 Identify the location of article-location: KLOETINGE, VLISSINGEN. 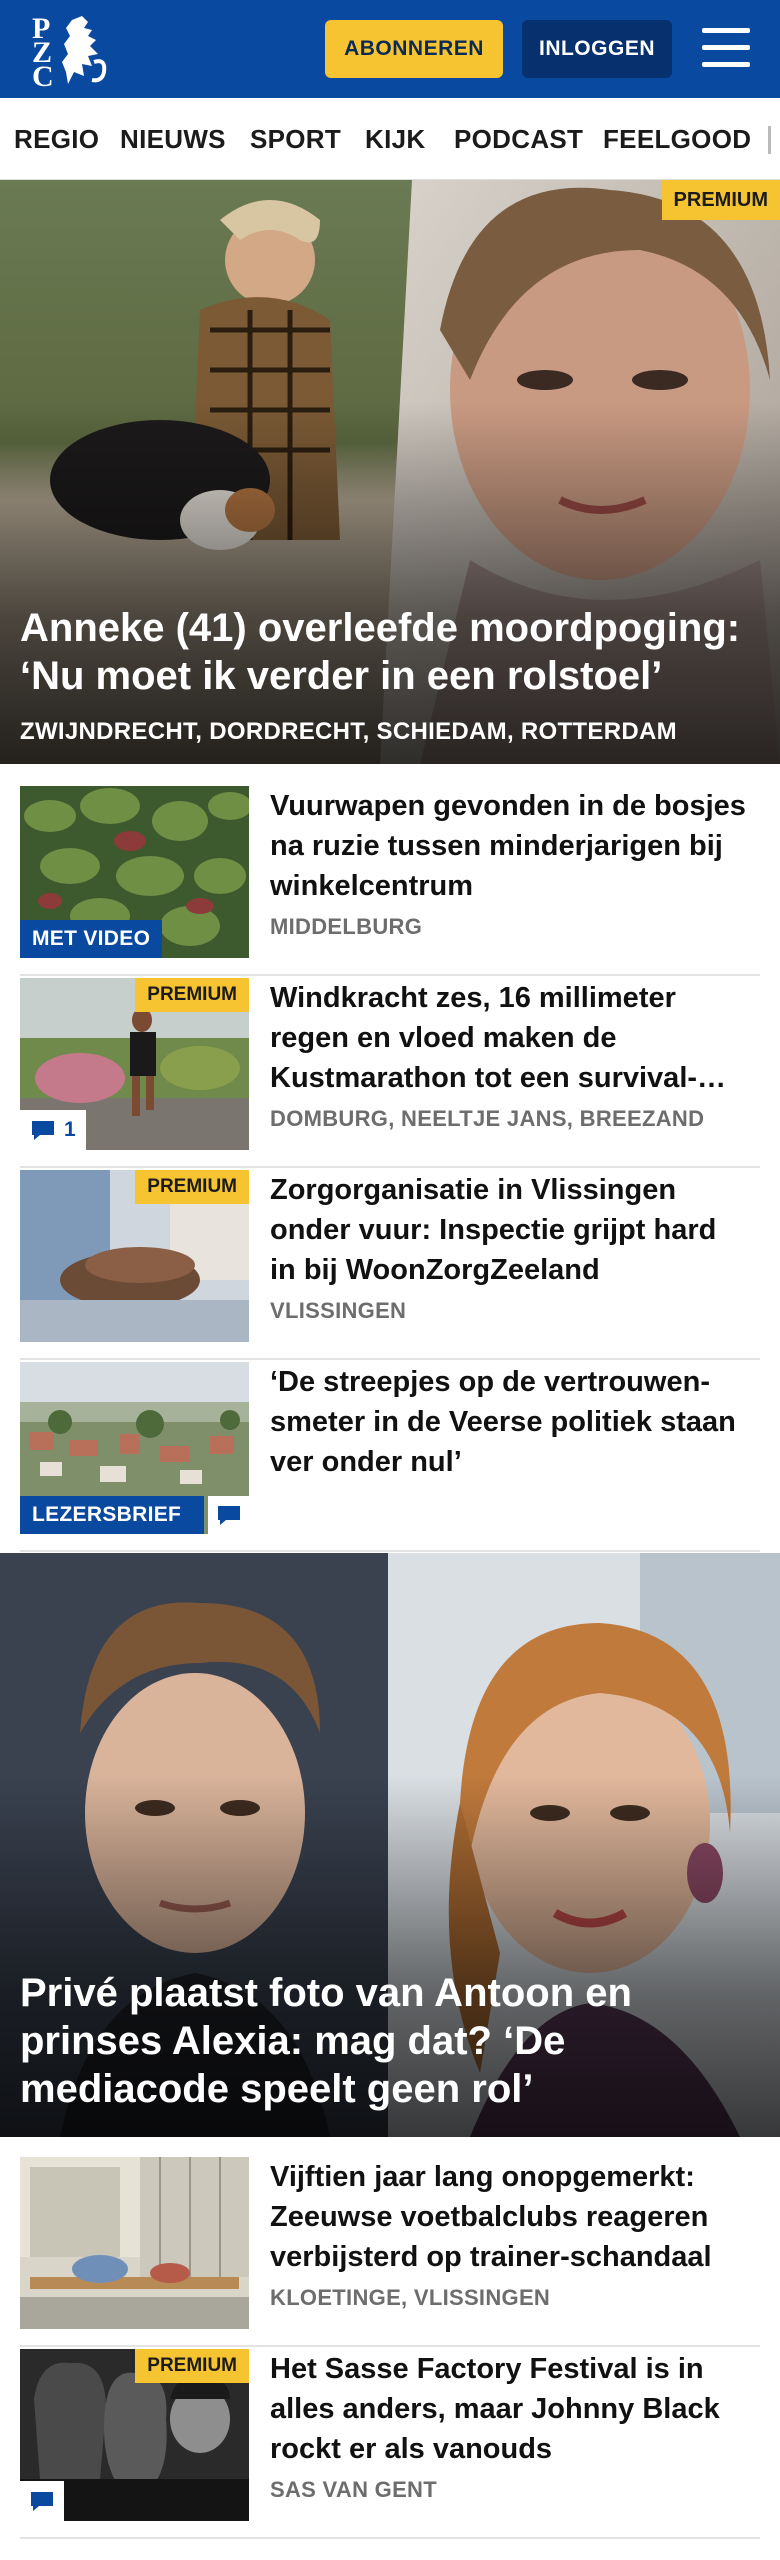
(410, 2297).